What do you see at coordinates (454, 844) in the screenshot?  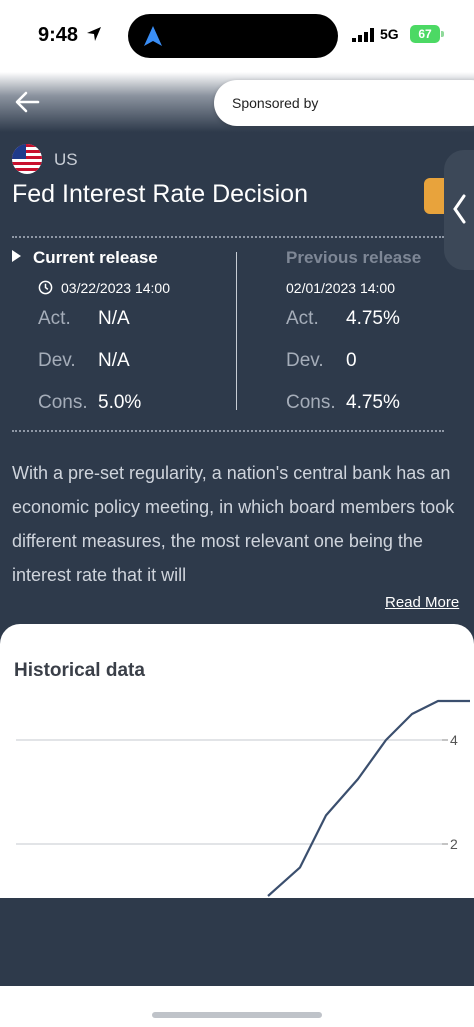 I see `y-tick-label: 2` at bounding box center [454, 844].